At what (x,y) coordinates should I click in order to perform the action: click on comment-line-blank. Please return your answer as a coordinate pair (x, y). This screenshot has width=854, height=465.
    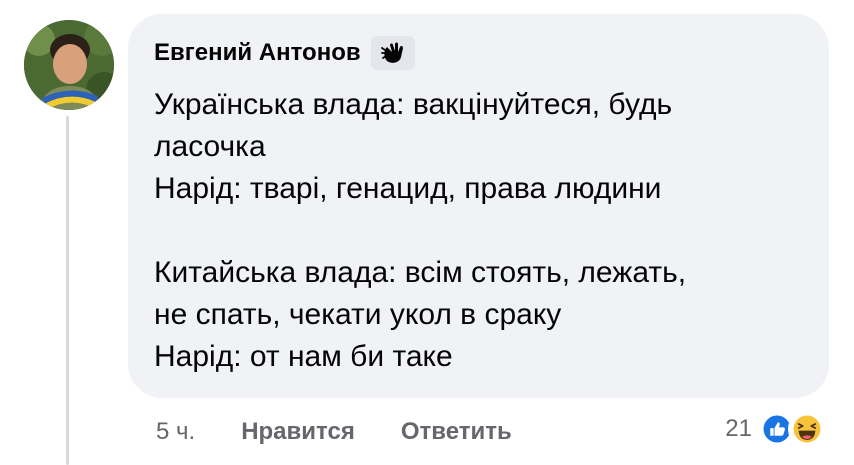
    Looking at the image, I should click on (479, 231).